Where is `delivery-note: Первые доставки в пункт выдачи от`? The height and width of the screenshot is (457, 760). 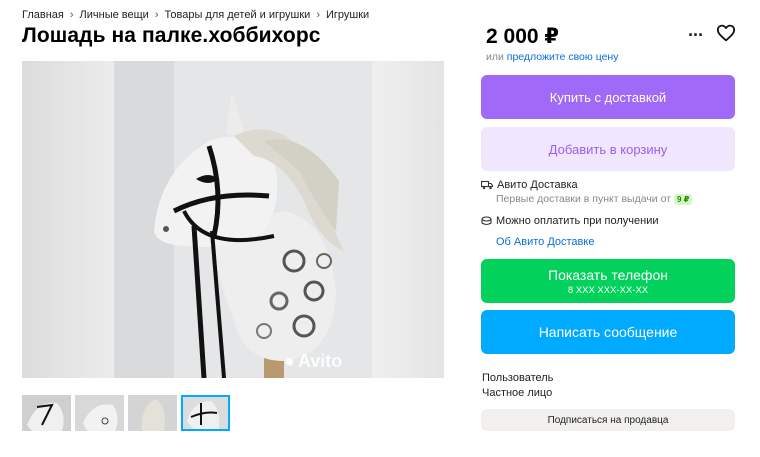 delivery-note: Первые доставки в пункт выдачи от is located at coordinates (584, 199).